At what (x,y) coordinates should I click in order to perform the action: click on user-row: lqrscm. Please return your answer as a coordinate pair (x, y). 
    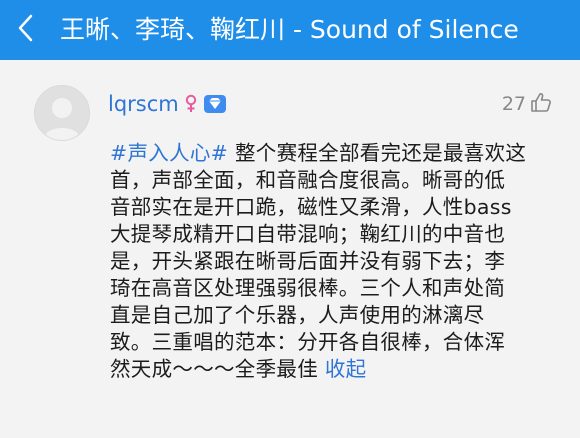
    Looking at the image, I should click on (167, 104).